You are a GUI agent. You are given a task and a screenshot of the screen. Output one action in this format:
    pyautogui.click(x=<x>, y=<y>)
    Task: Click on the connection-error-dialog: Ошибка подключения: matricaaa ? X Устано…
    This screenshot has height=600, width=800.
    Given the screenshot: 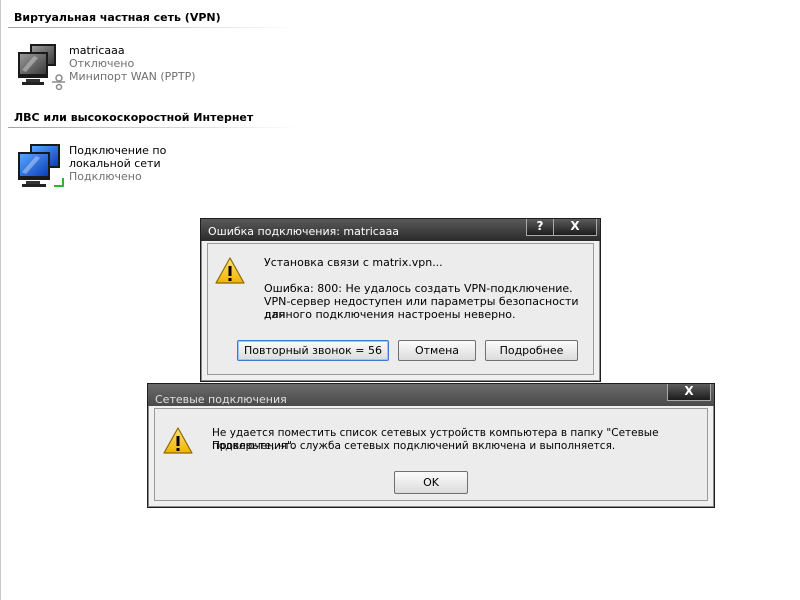 What is the action you would take?
    pyautogui.click(x=400, y=300)
    